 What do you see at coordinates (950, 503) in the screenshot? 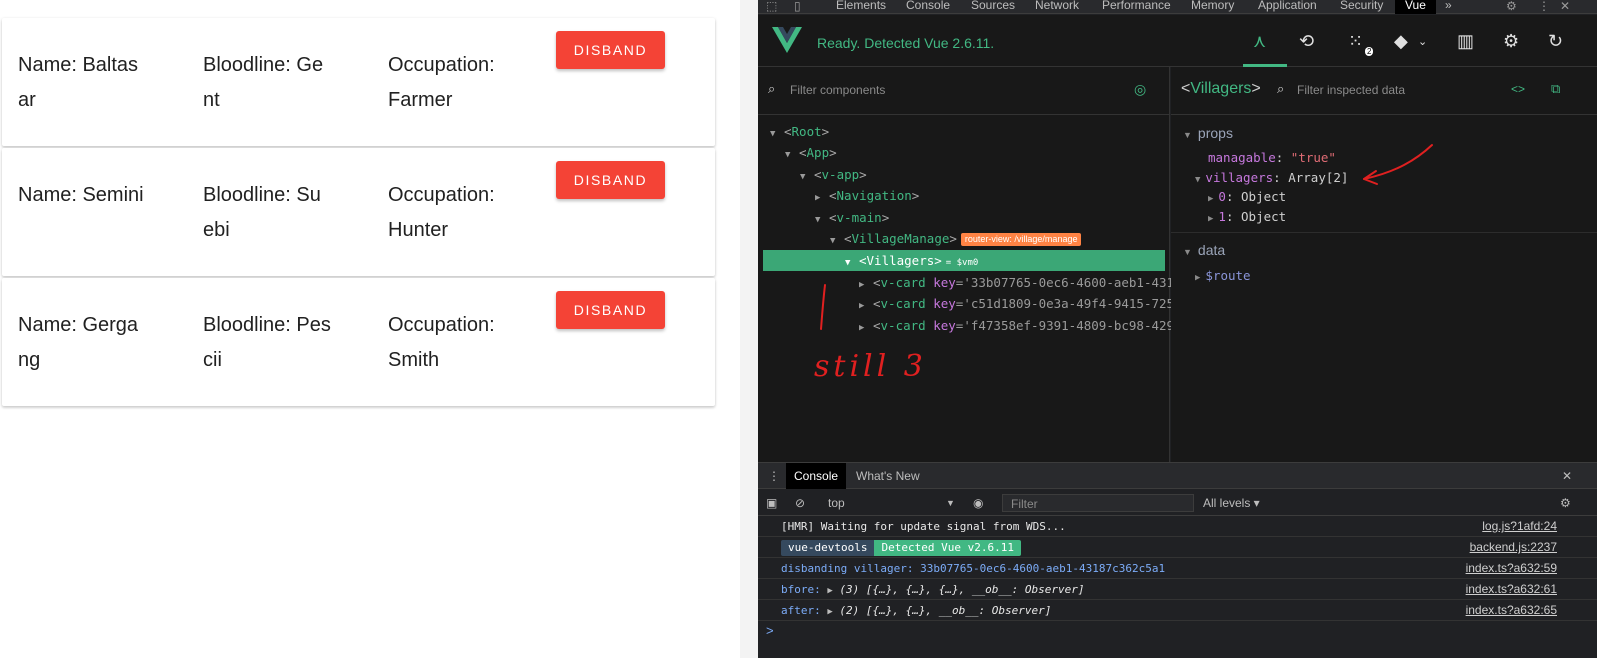
I see `context-dropdown-icon: ▼` at bounding box center [950, 503].